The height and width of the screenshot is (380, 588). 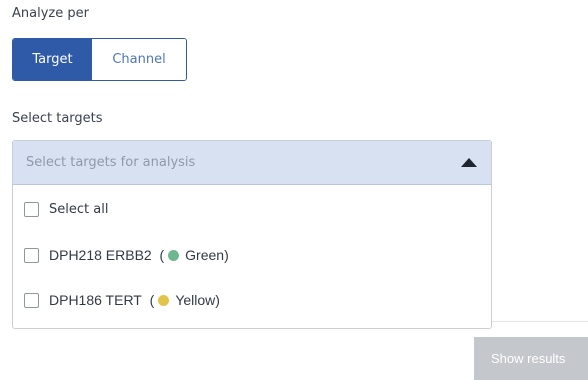 I want to click on analyze-per-label: Analyze per, so click(x=50, y=13).